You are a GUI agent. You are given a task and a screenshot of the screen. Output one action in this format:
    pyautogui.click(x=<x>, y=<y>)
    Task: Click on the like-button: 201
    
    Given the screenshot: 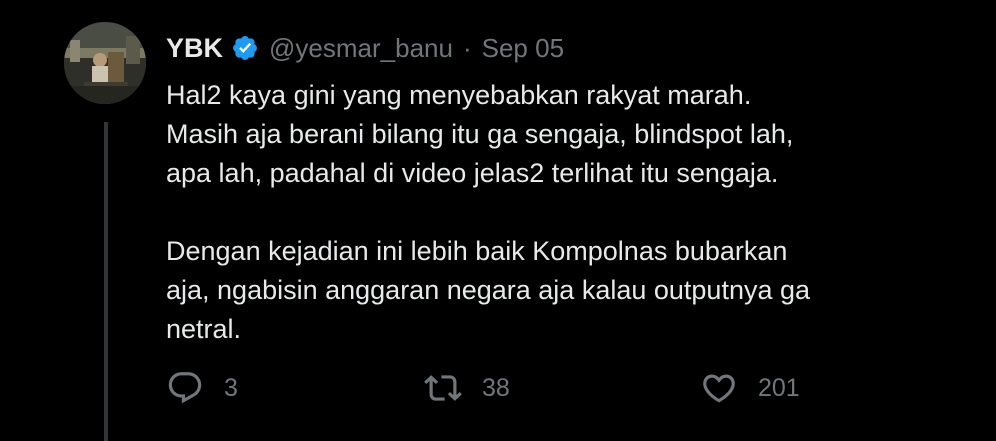 What is the action you would take?
    pyautogui.click(x=750, y=388)
    